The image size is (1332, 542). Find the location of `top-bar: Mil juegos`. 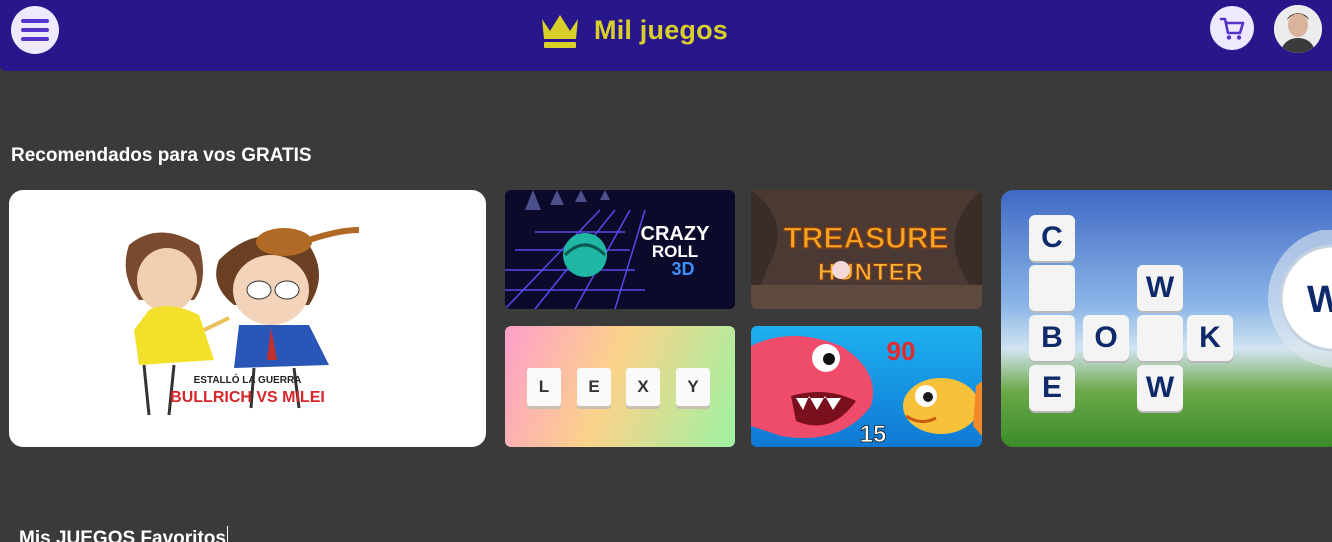

top-bar: Mil juegos is located at coordinates (666, 35).